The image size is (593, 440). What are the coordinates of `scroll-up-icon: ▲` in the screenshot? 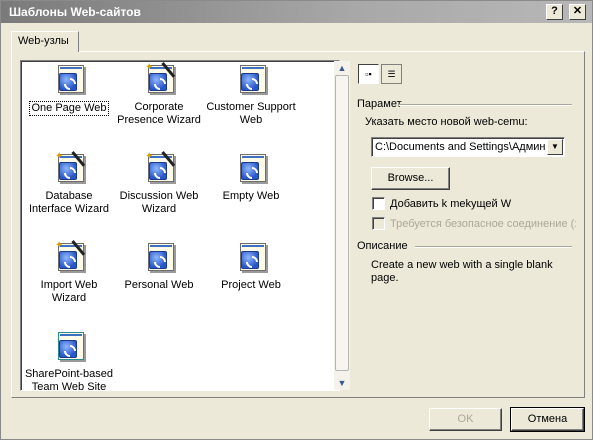 It's located at (342, 68).